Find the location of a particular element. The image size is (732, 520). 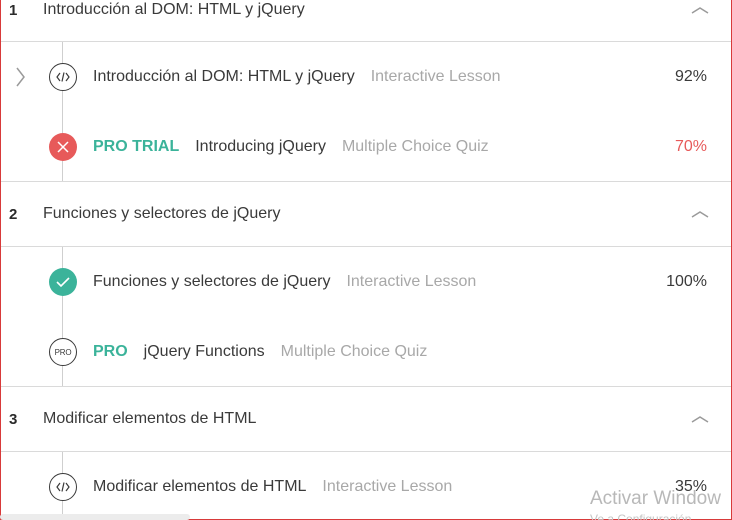

activate-windows-subtext: Ve a Configuración is located at coordinates (641, 516).